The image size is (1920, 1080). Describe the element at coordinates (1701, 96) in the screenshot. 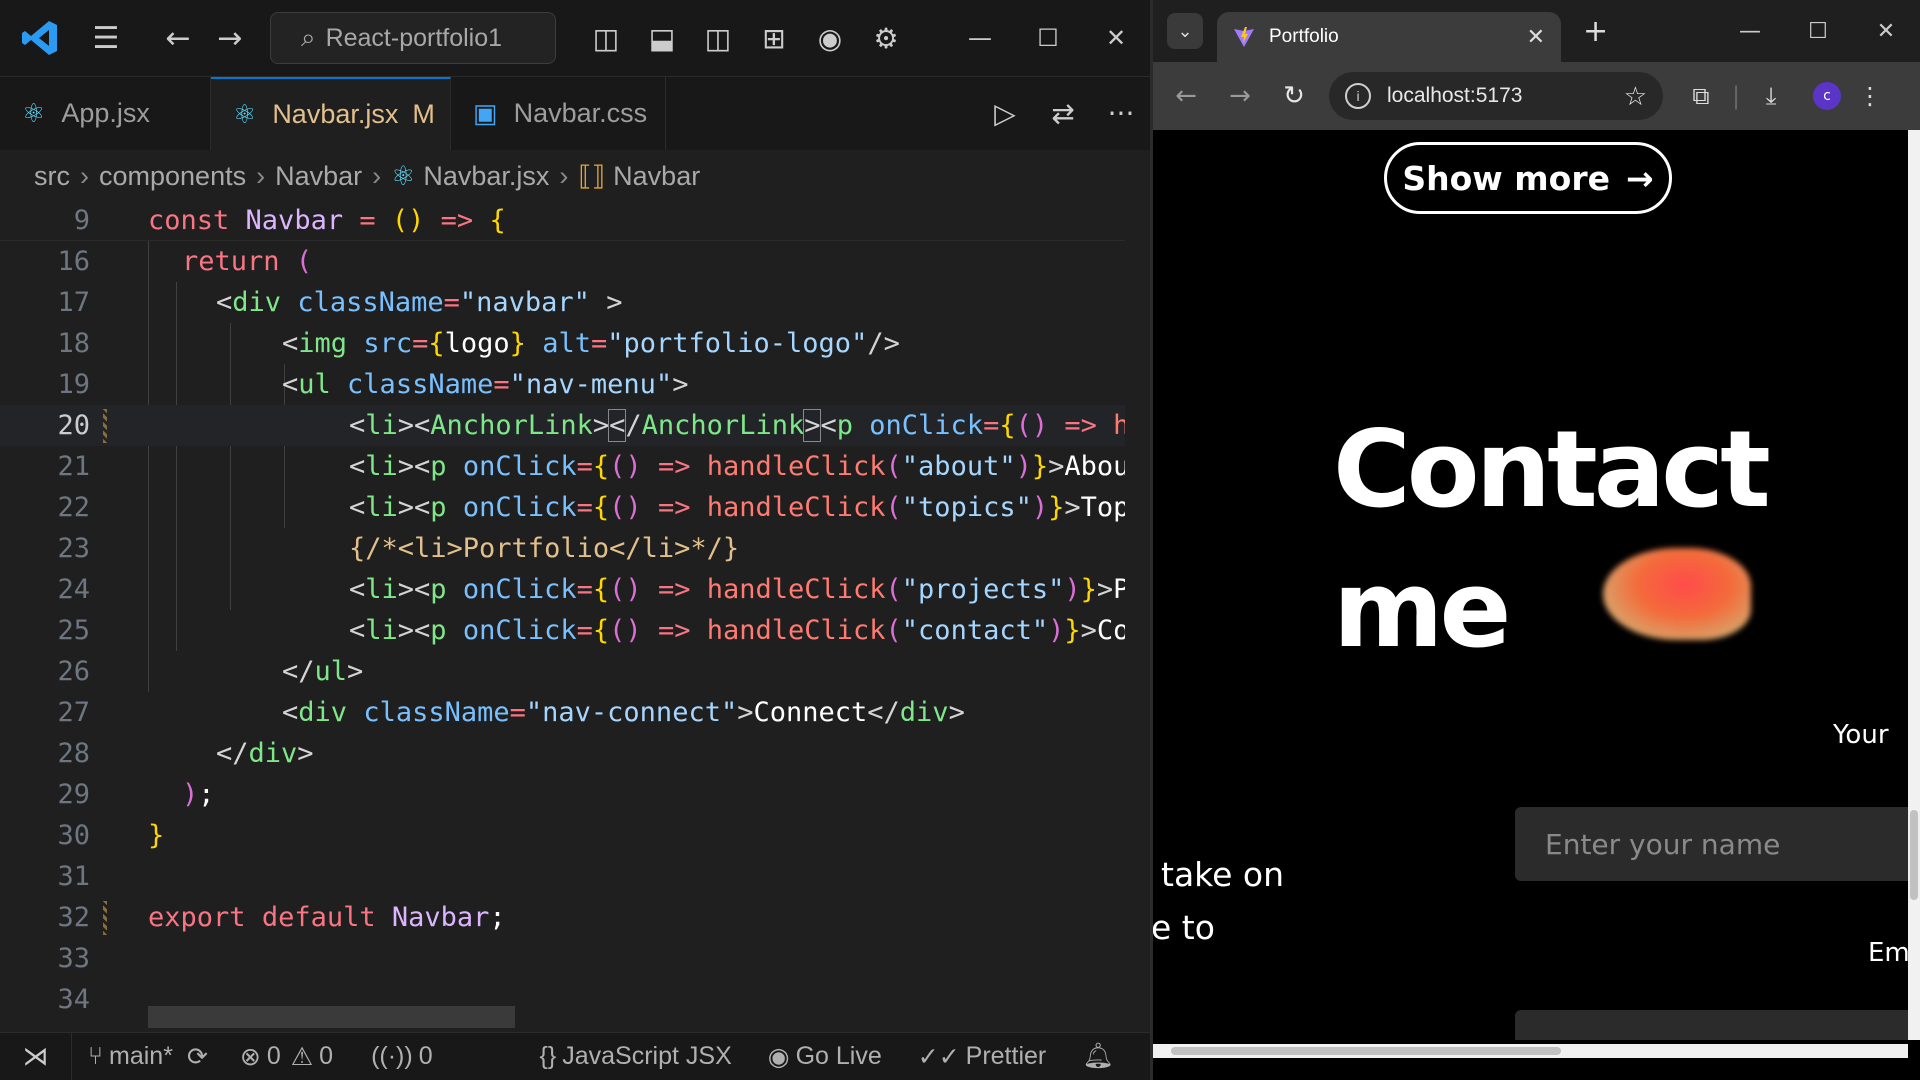

I see `extensions-puzzle-icon: ⧉` at that location.